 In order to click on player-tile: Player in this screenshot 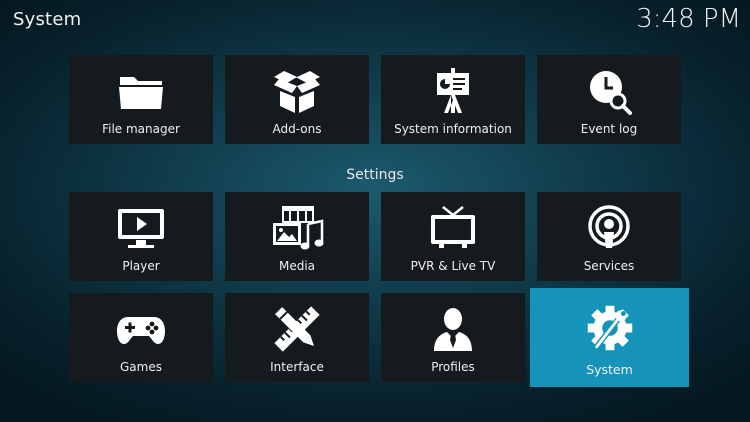, I will do `click(141, 236)`.